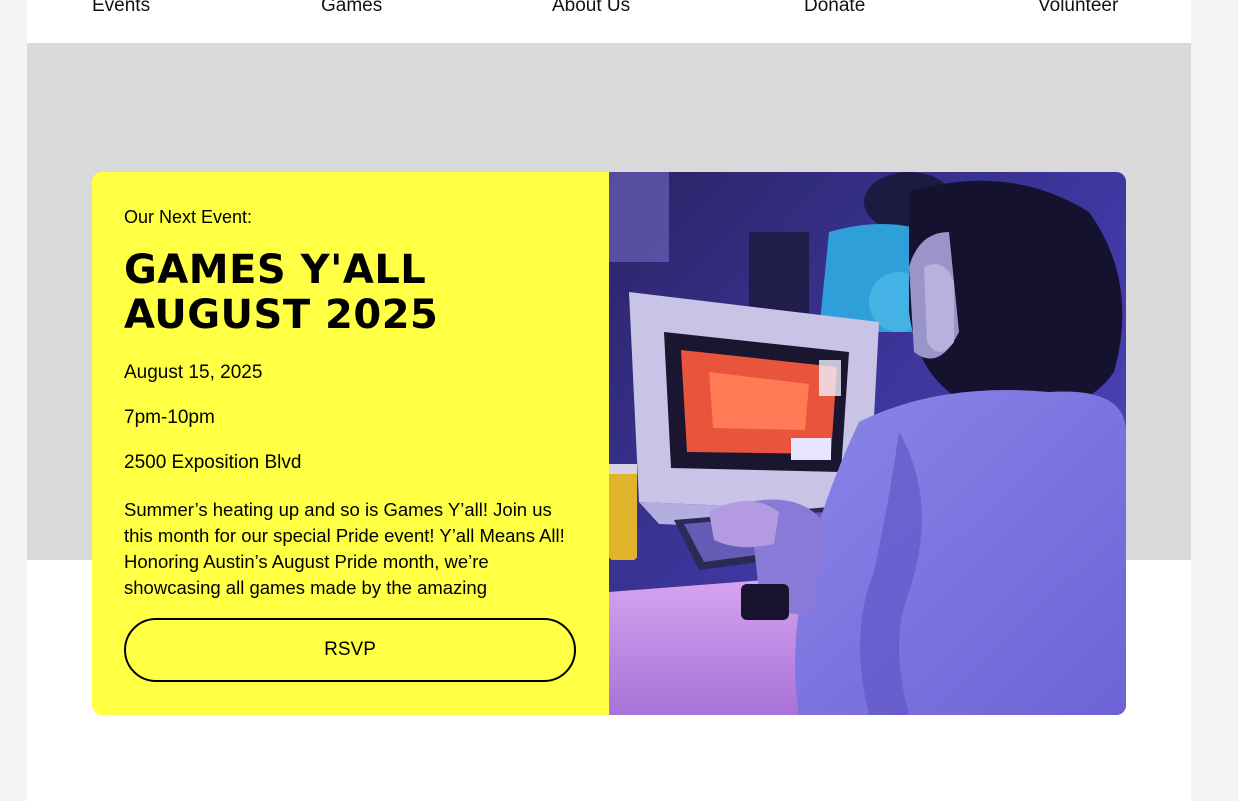  I want to click on nav-link-about-us: About Us, so click(591, 8).